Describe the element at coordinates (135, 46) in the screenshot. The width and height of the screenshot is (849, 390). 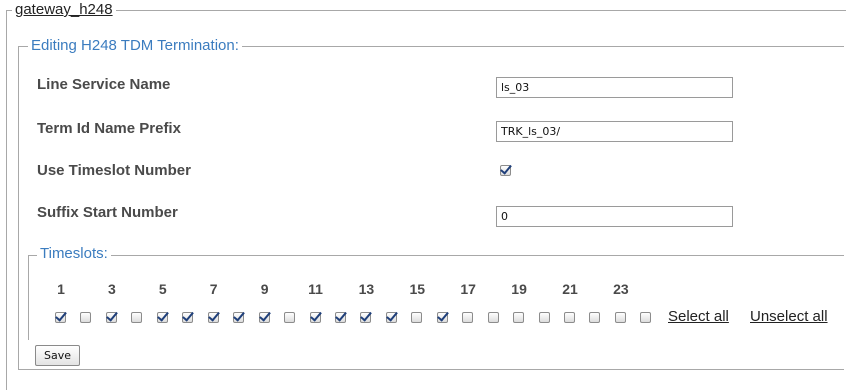
I see `editing-termination-legend: Editing H248 TDM Termination:` at that location.